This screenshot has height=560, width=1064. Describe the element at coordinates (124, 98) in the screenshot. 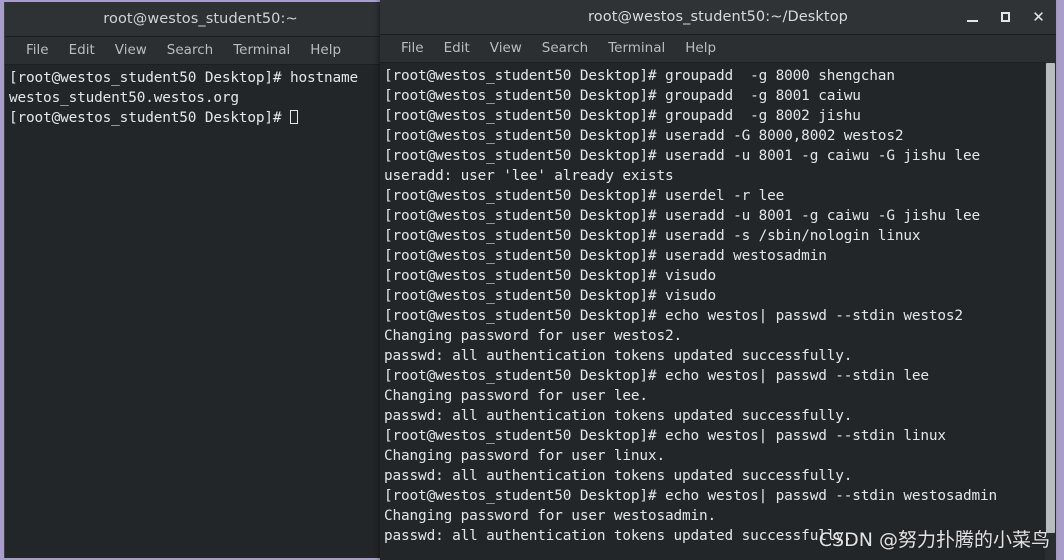

I see `terminal-line: westos_student50.westos.org` at that location.